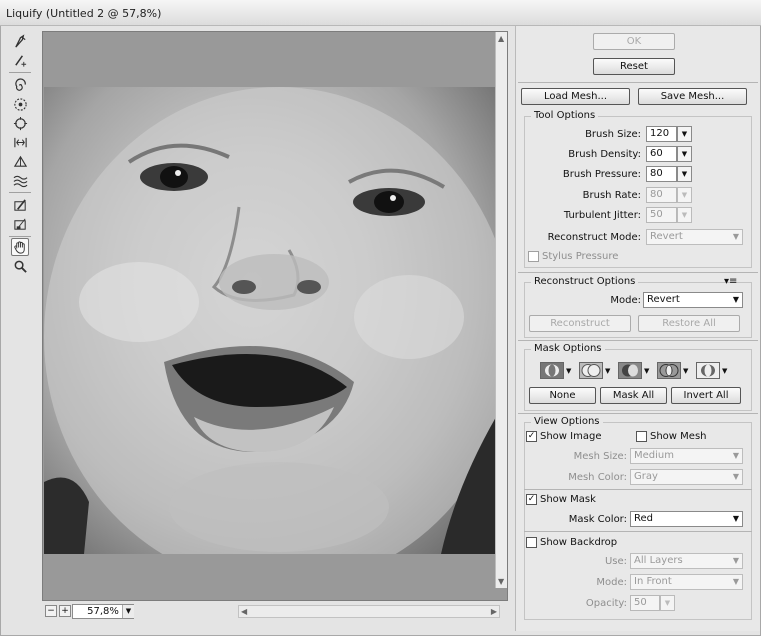 This screenshot has width=761, height=636. Describe the element at coordinates (591, 370) in the screenshot. I see `add-to-selection-icon` at that location.